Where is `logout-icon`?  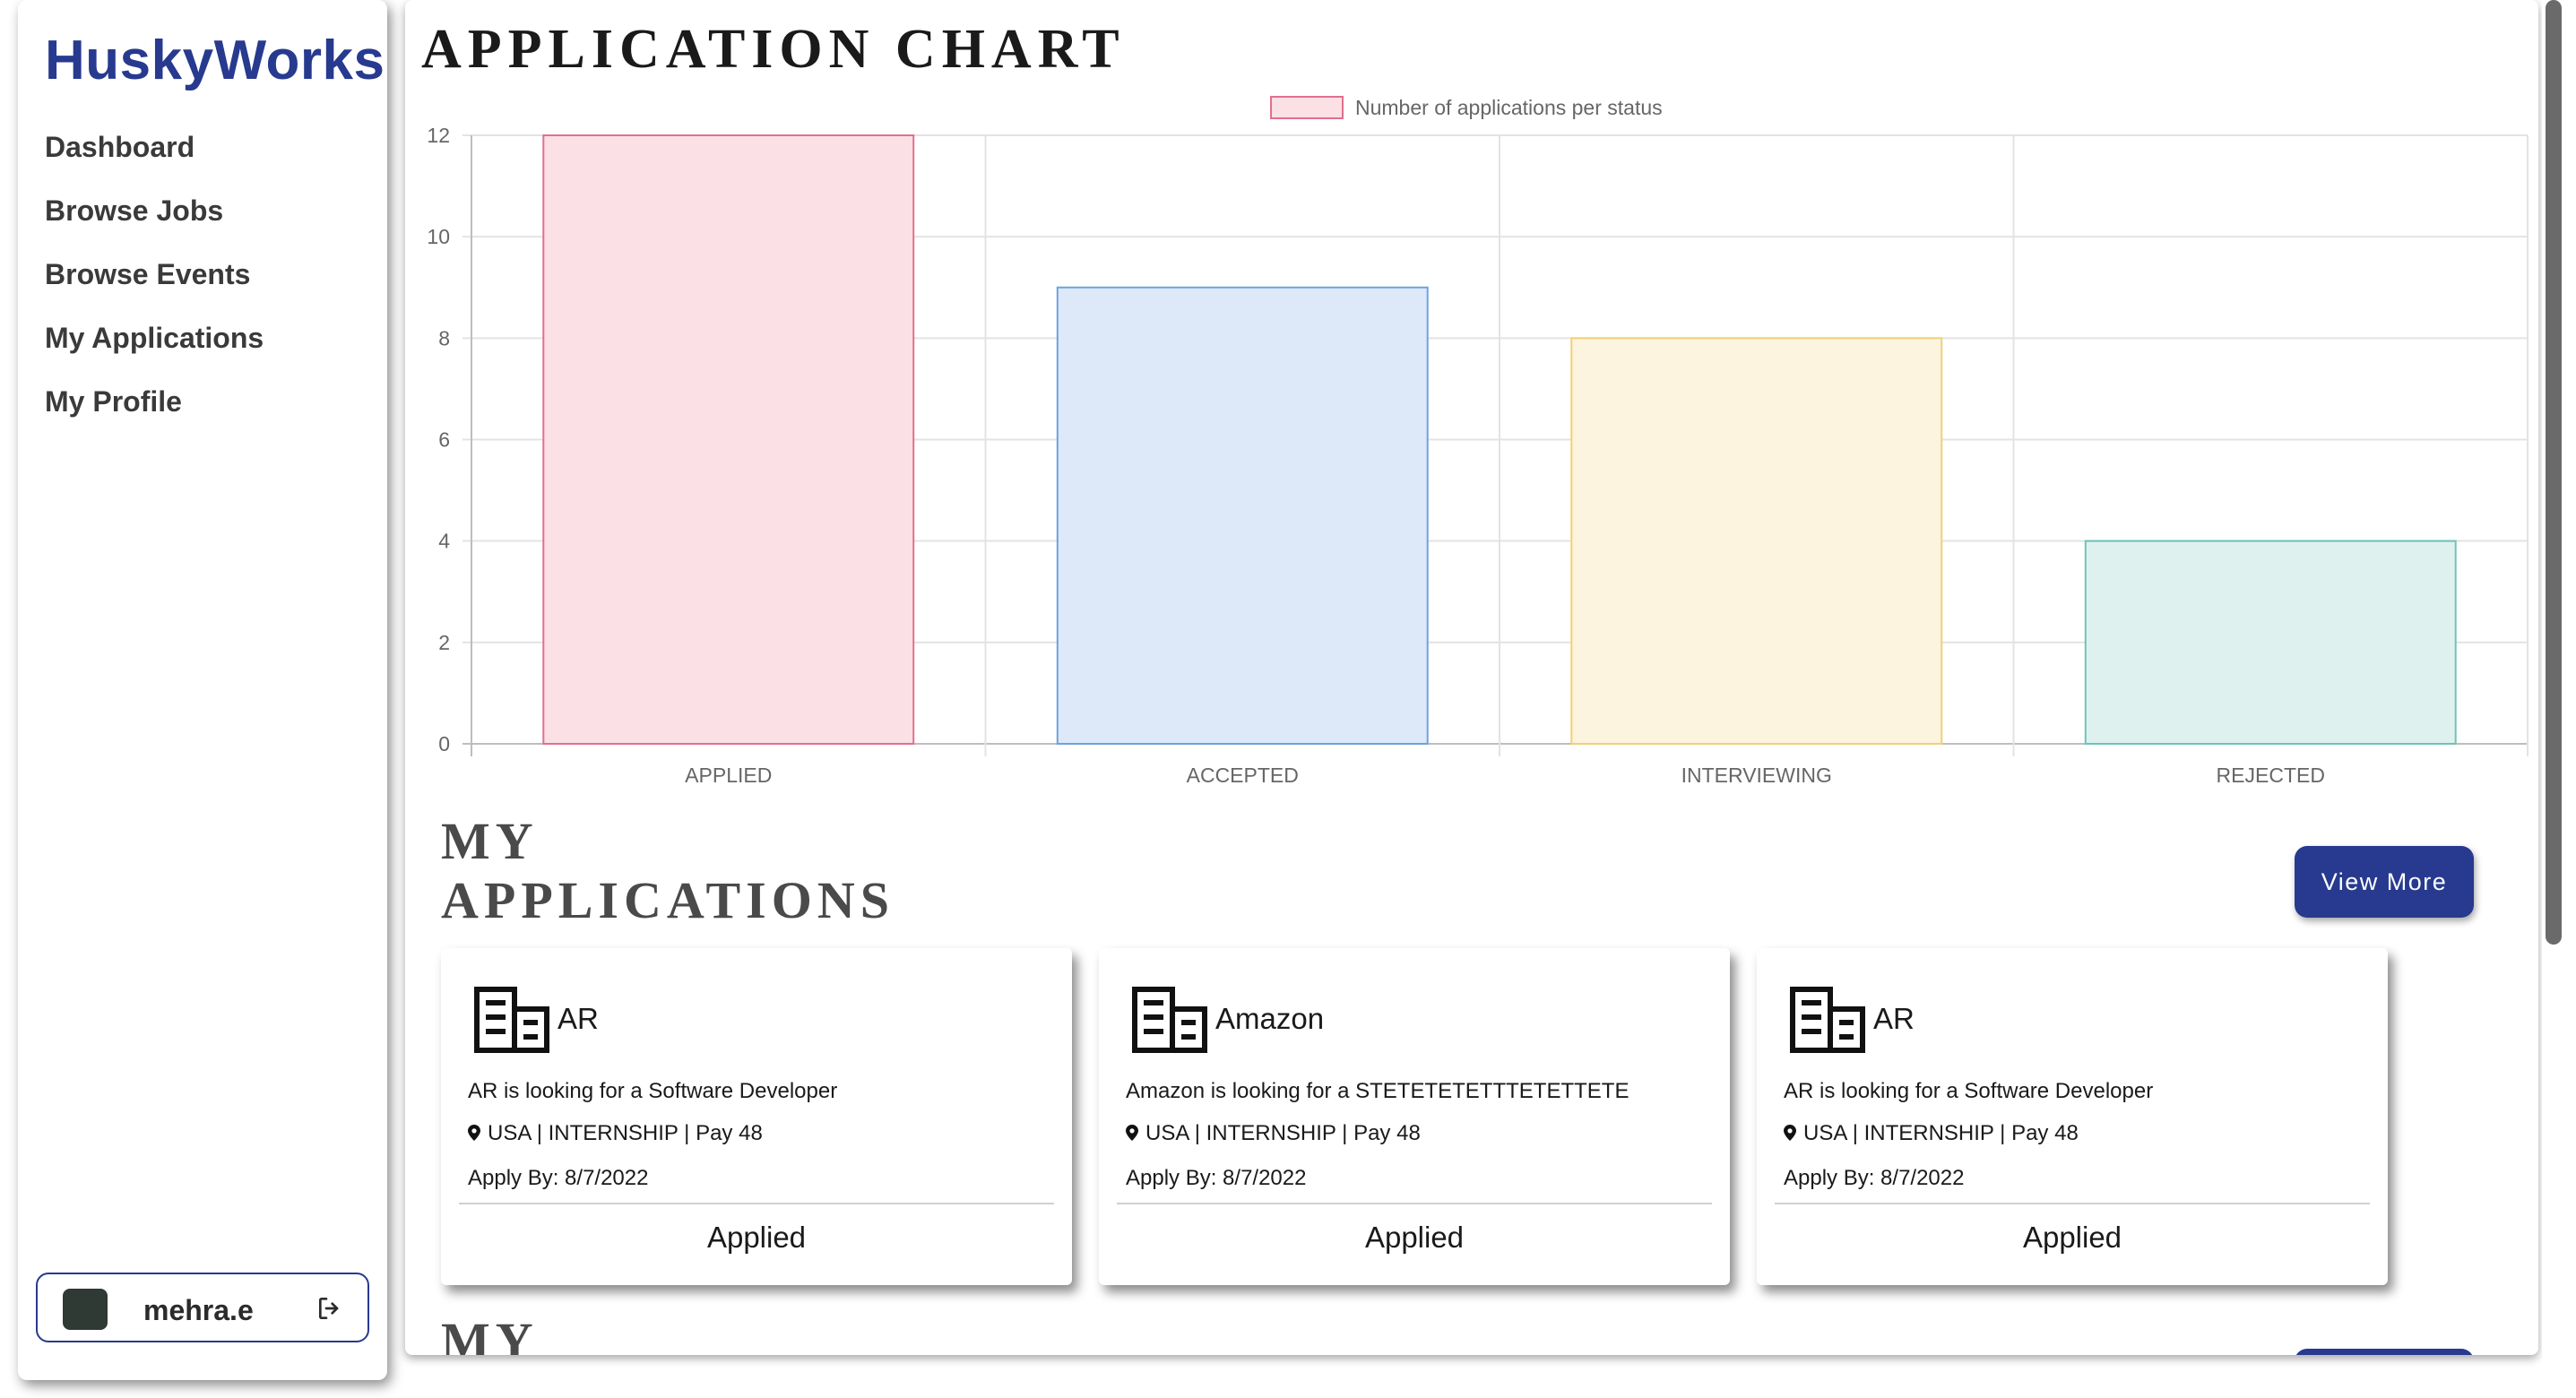
logout-icon is located at coordinates (330, 1308).